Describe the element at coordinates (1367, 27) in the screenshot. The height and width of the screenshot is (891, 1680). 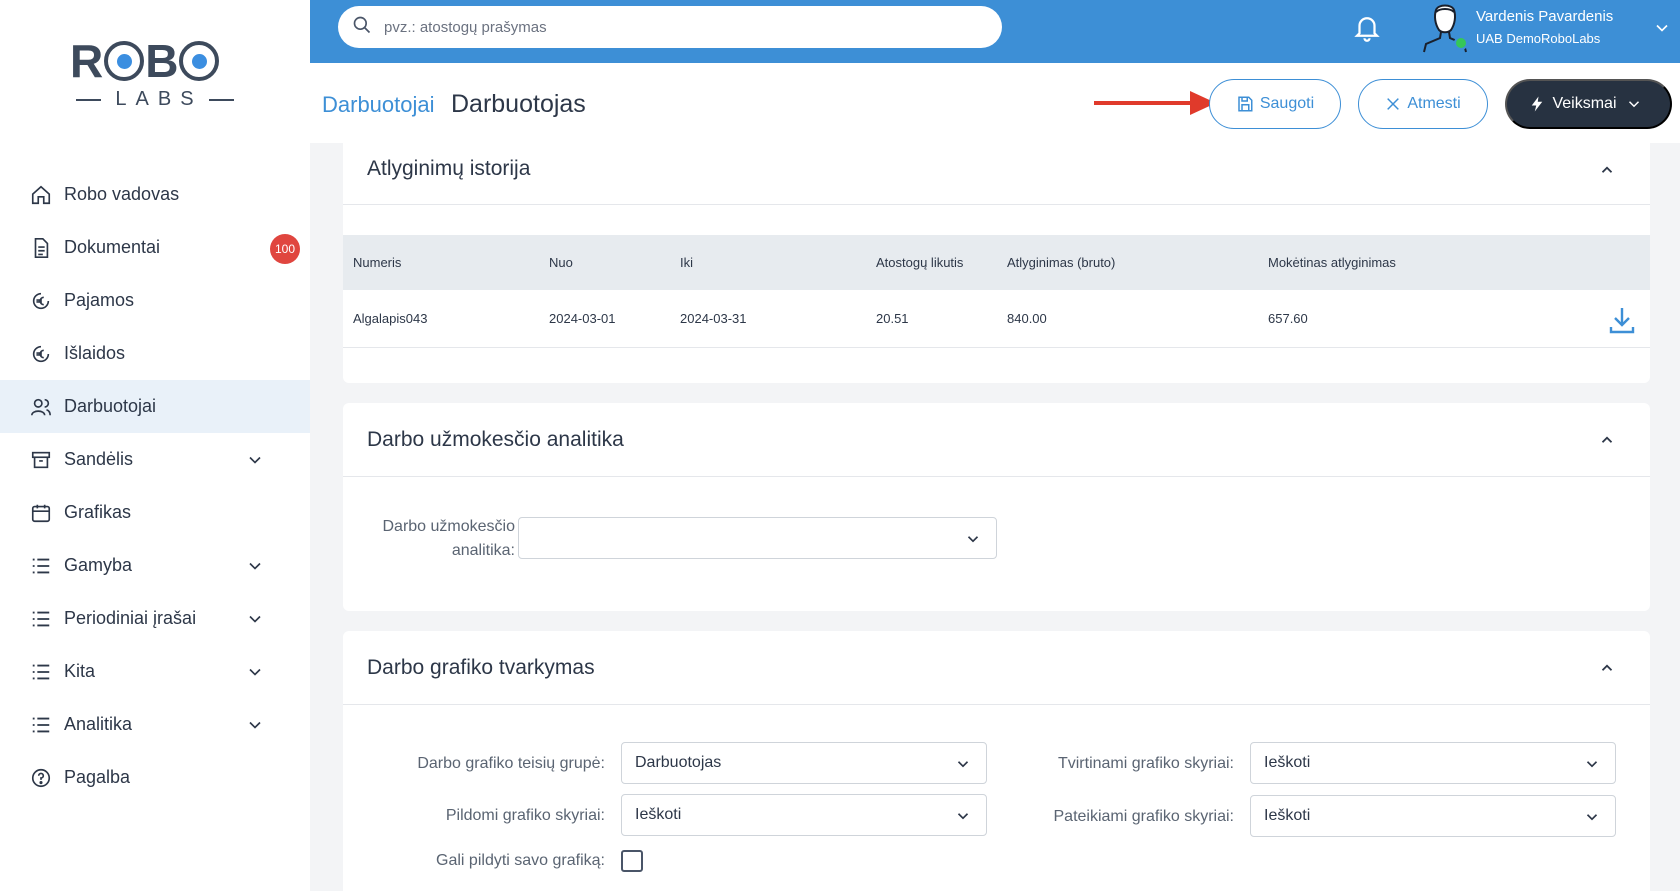
I see `bell-icon` at that location.